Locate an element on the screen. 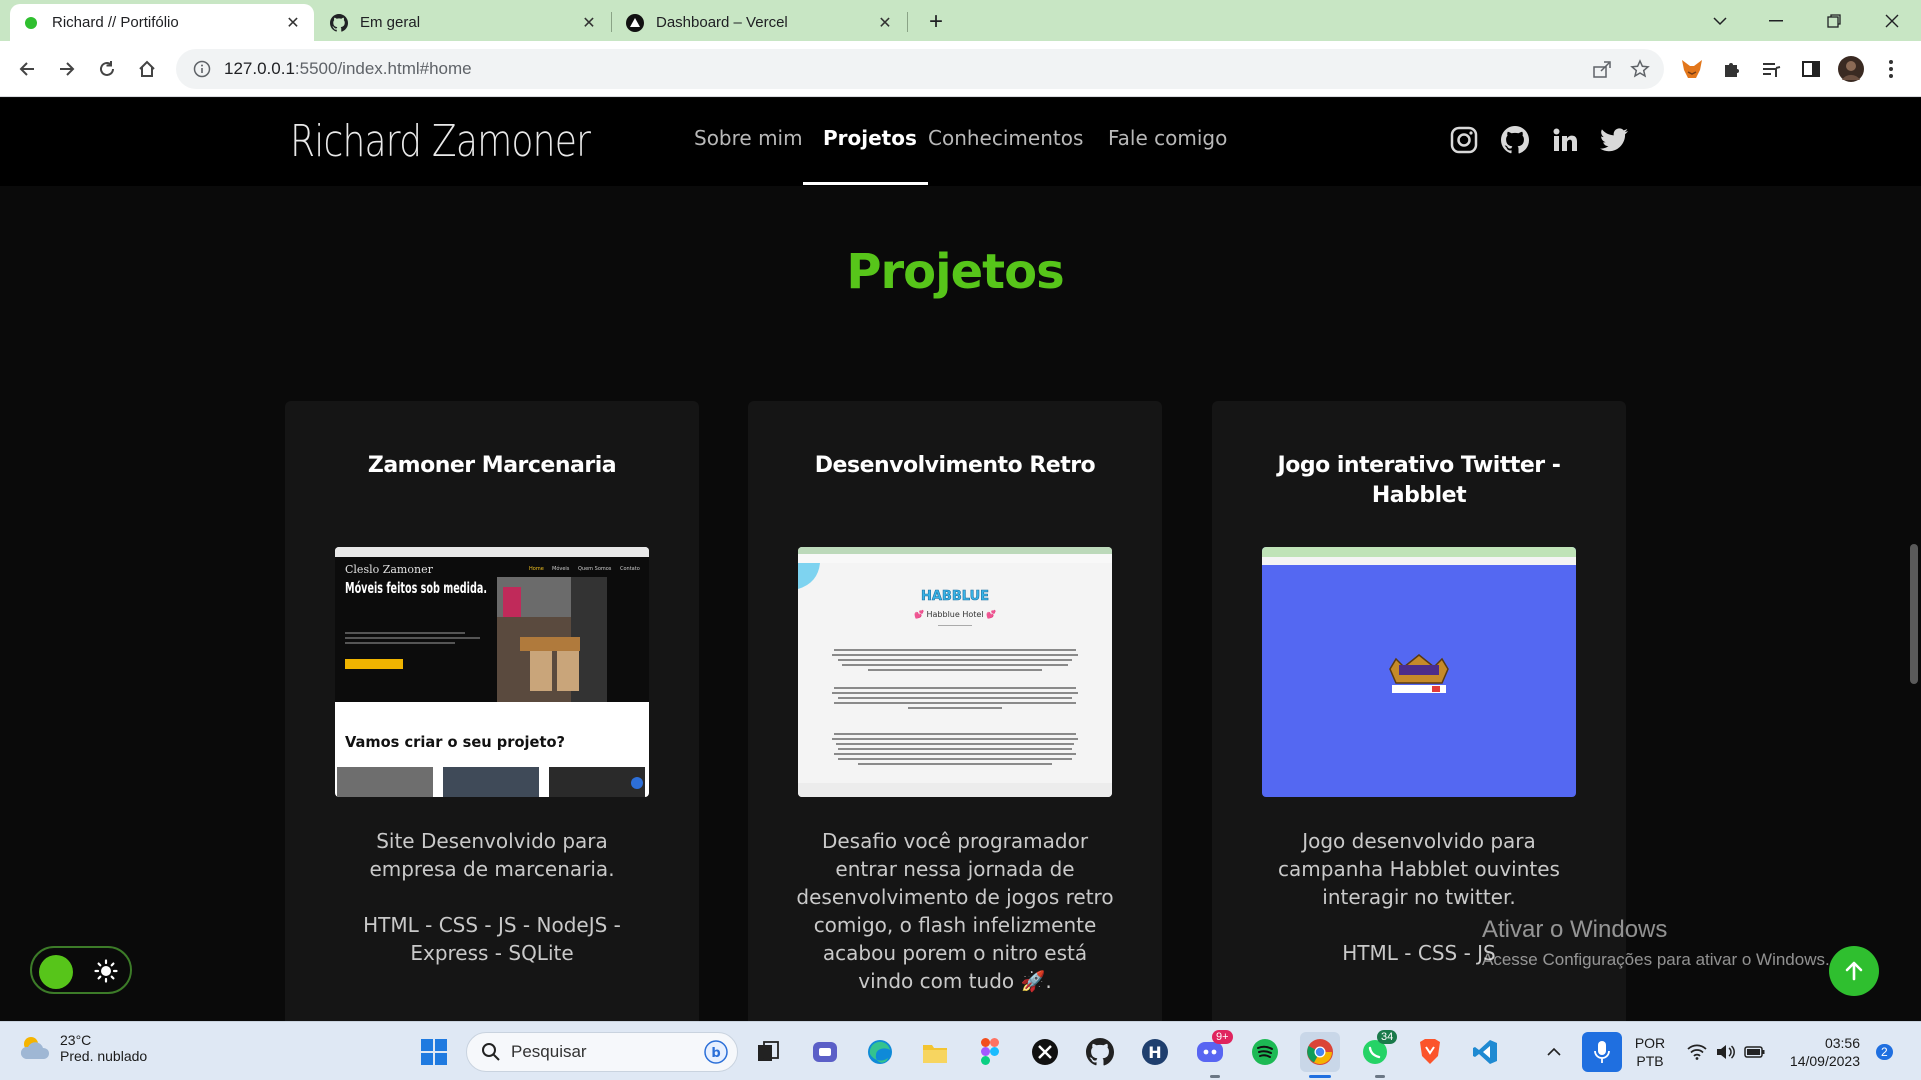 The height and width of the screenshot is (1080, 1921). search-placeholder: Pesquisar is located at coordinates (549, 1051).